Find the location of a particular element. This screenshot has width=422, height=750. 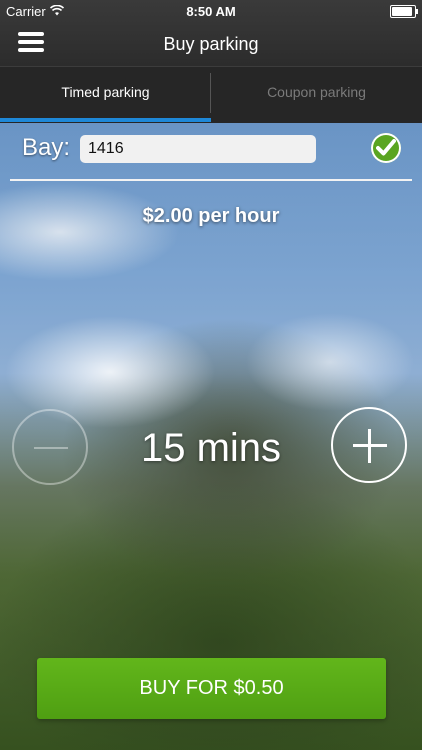

rate-text: $2.00 per hour is located at coordinates (211, 216).